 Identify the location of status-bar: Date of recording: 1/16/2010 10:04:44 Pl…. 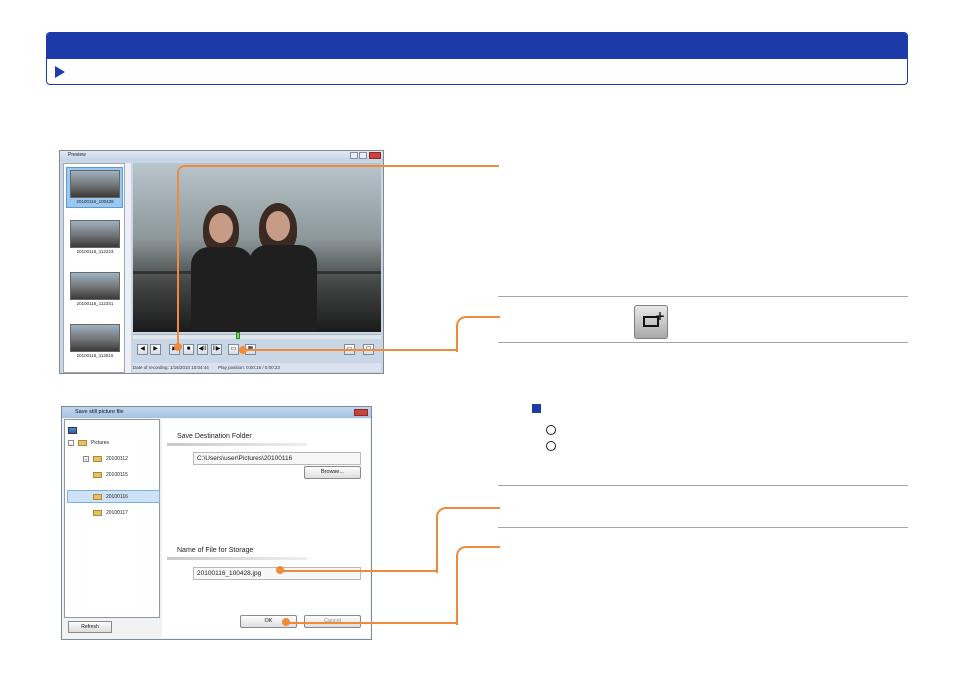
(257, 367).